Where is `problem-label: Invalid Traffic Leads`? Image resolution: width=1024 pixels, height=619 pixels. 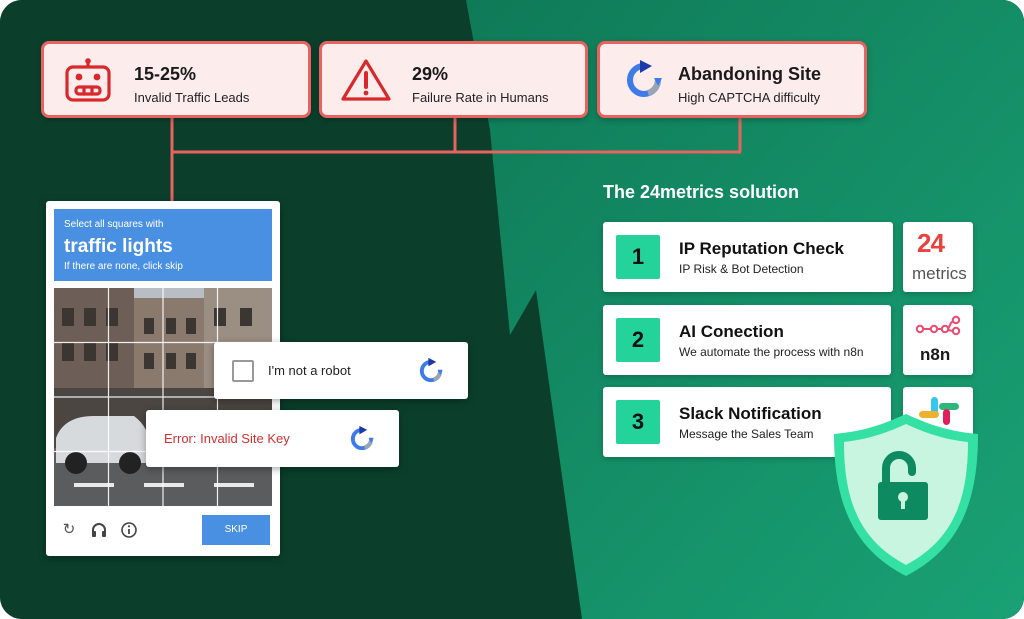 problem-label: Invalid Traffic Leads is located at coordinates (192, 97).